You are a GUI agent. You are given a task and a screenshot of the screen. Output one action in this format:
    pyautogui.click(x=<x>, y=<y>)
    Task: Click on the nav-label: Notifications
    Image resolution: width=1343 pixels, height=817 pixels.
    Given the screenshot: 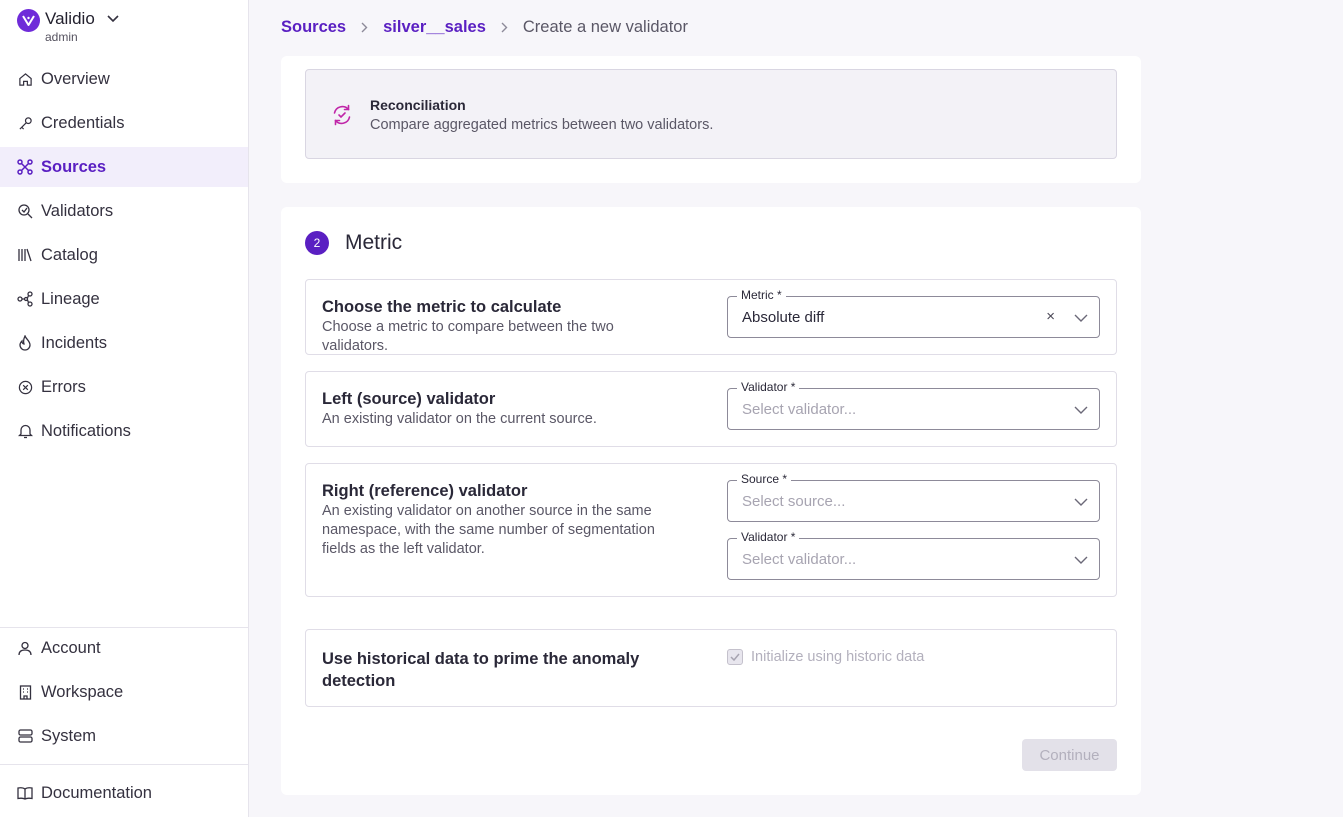 What is the action you would take?
    pyautogui.click(x=86, y=430)
    